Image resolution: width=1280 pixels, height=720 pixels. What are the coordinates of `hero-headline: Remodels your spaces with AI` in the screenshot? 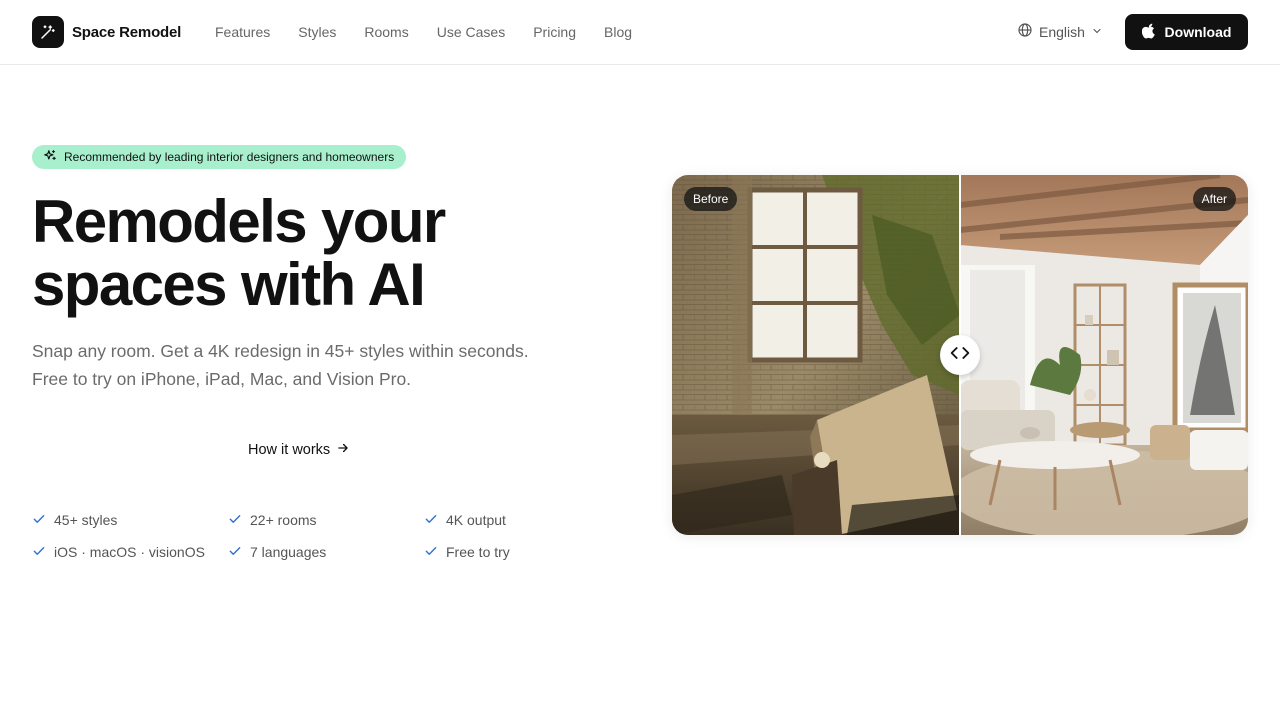 It's located at (312, 253).